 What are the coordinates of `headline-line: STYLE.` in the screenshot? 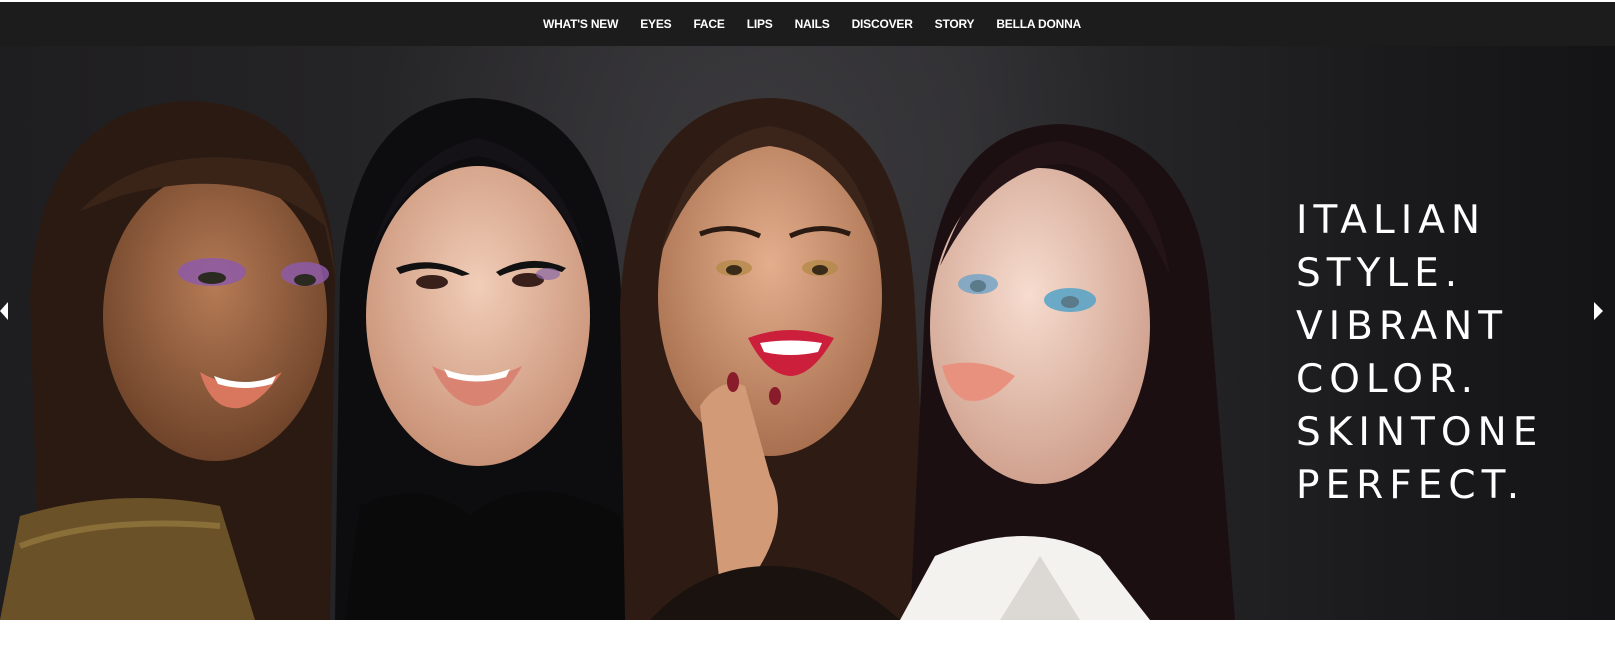 It's located at (1380, 273).